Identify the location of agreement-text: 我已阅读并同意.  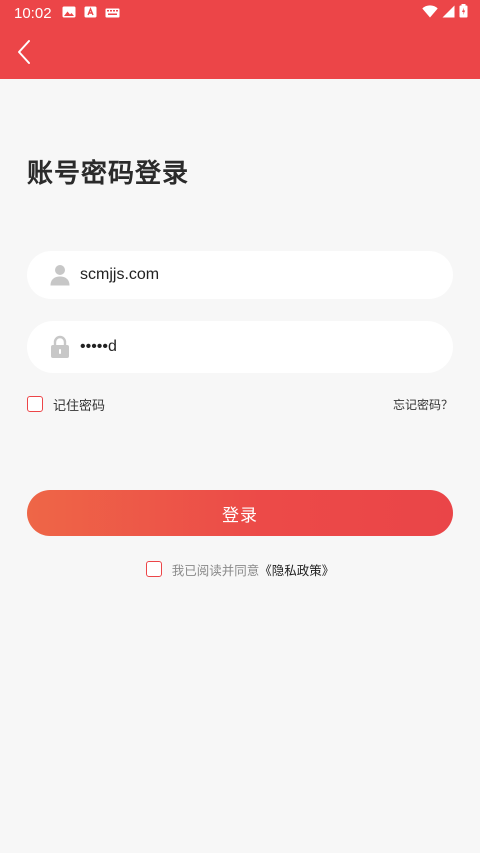
(215, 570).